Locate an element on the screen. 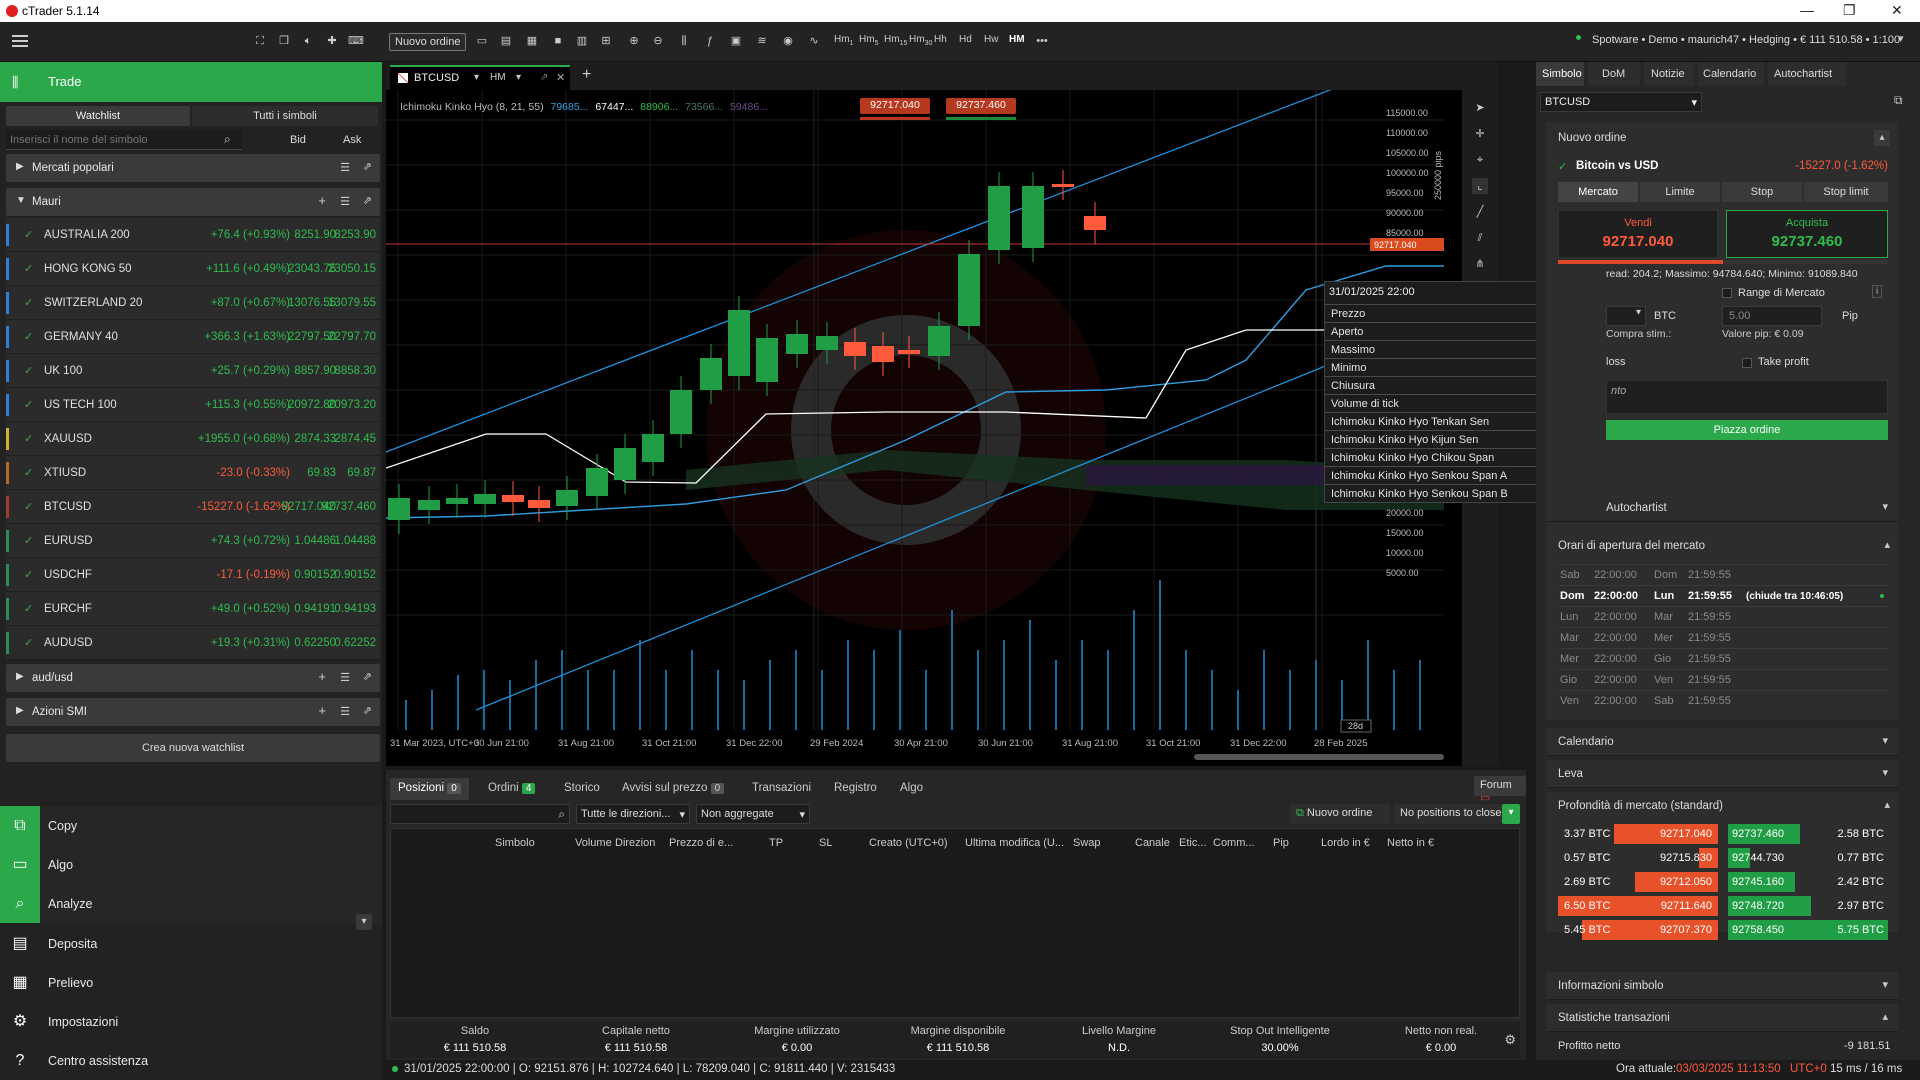 Image resolution: width=1920 pixels, height=1080 pixels. tab-positions: Posizioni 0 is located at coordinates (429, 789).